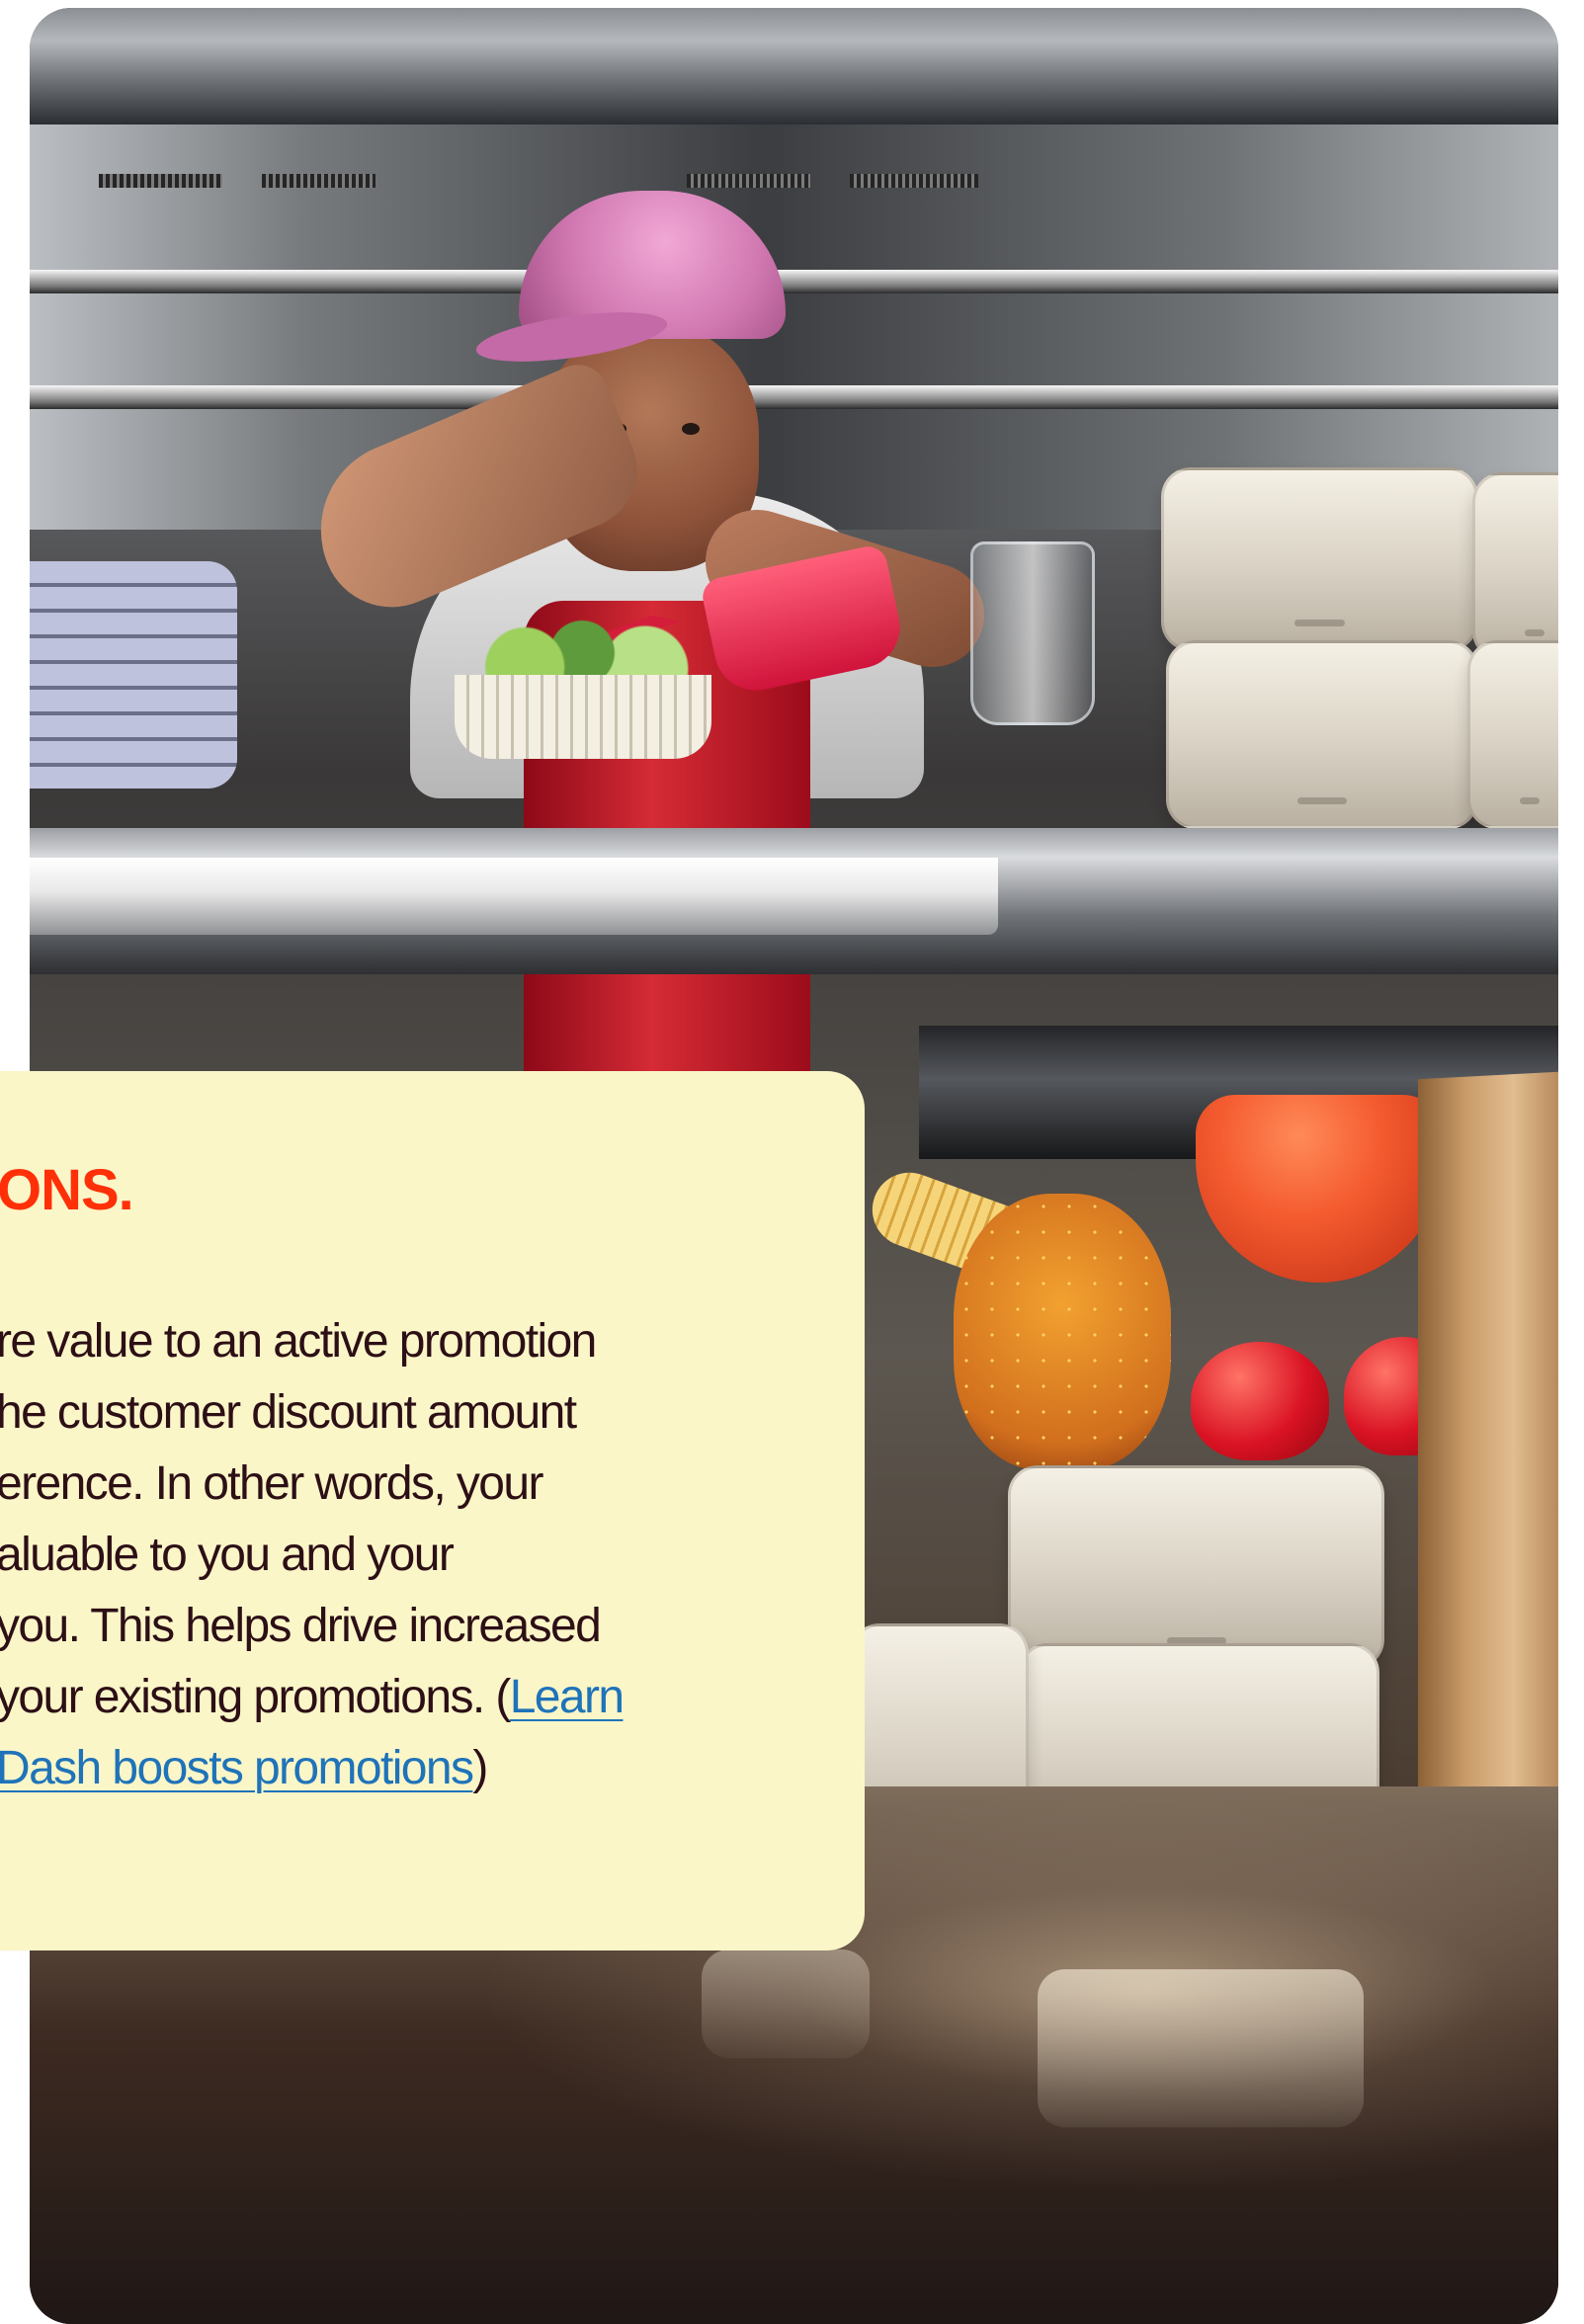 This screenshot has height=2324, width=1584. I want to click on learn-more-link-end: Dash boosts promotions, so click(237, 1768).